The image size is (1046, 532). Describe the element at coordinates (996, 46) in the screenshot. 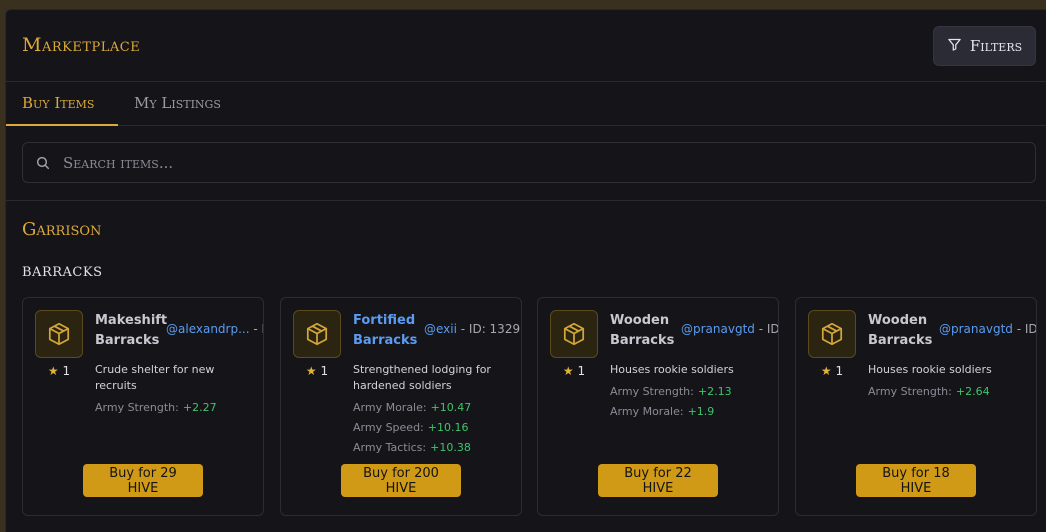

I see `filters-label: Filters` at that location.